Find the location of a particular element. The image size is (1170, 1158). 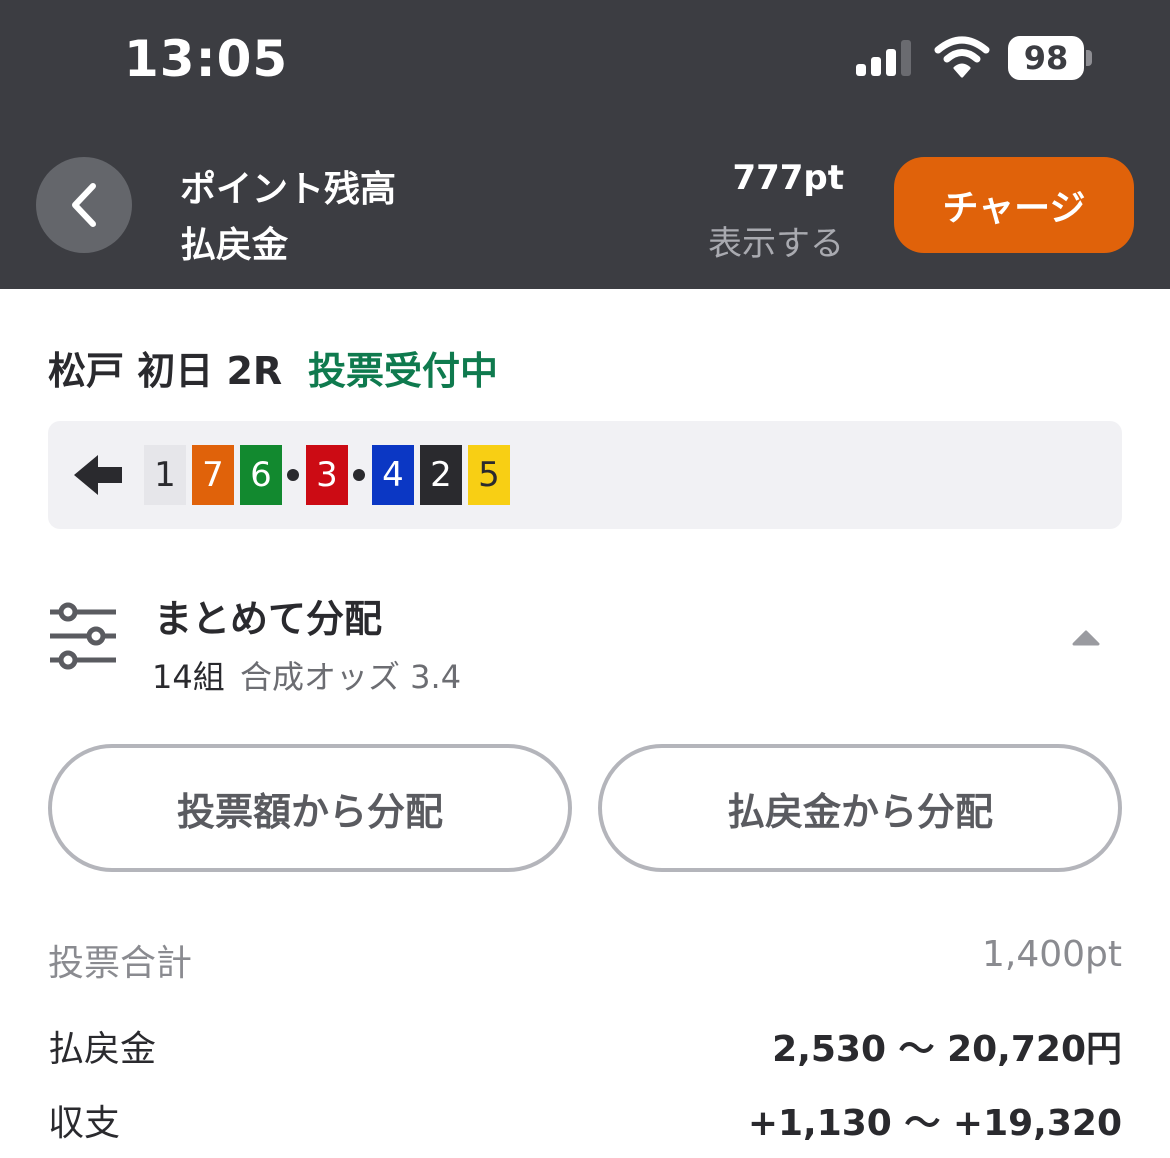

balance-label: 収支 is located at coordinates (84, 1123).